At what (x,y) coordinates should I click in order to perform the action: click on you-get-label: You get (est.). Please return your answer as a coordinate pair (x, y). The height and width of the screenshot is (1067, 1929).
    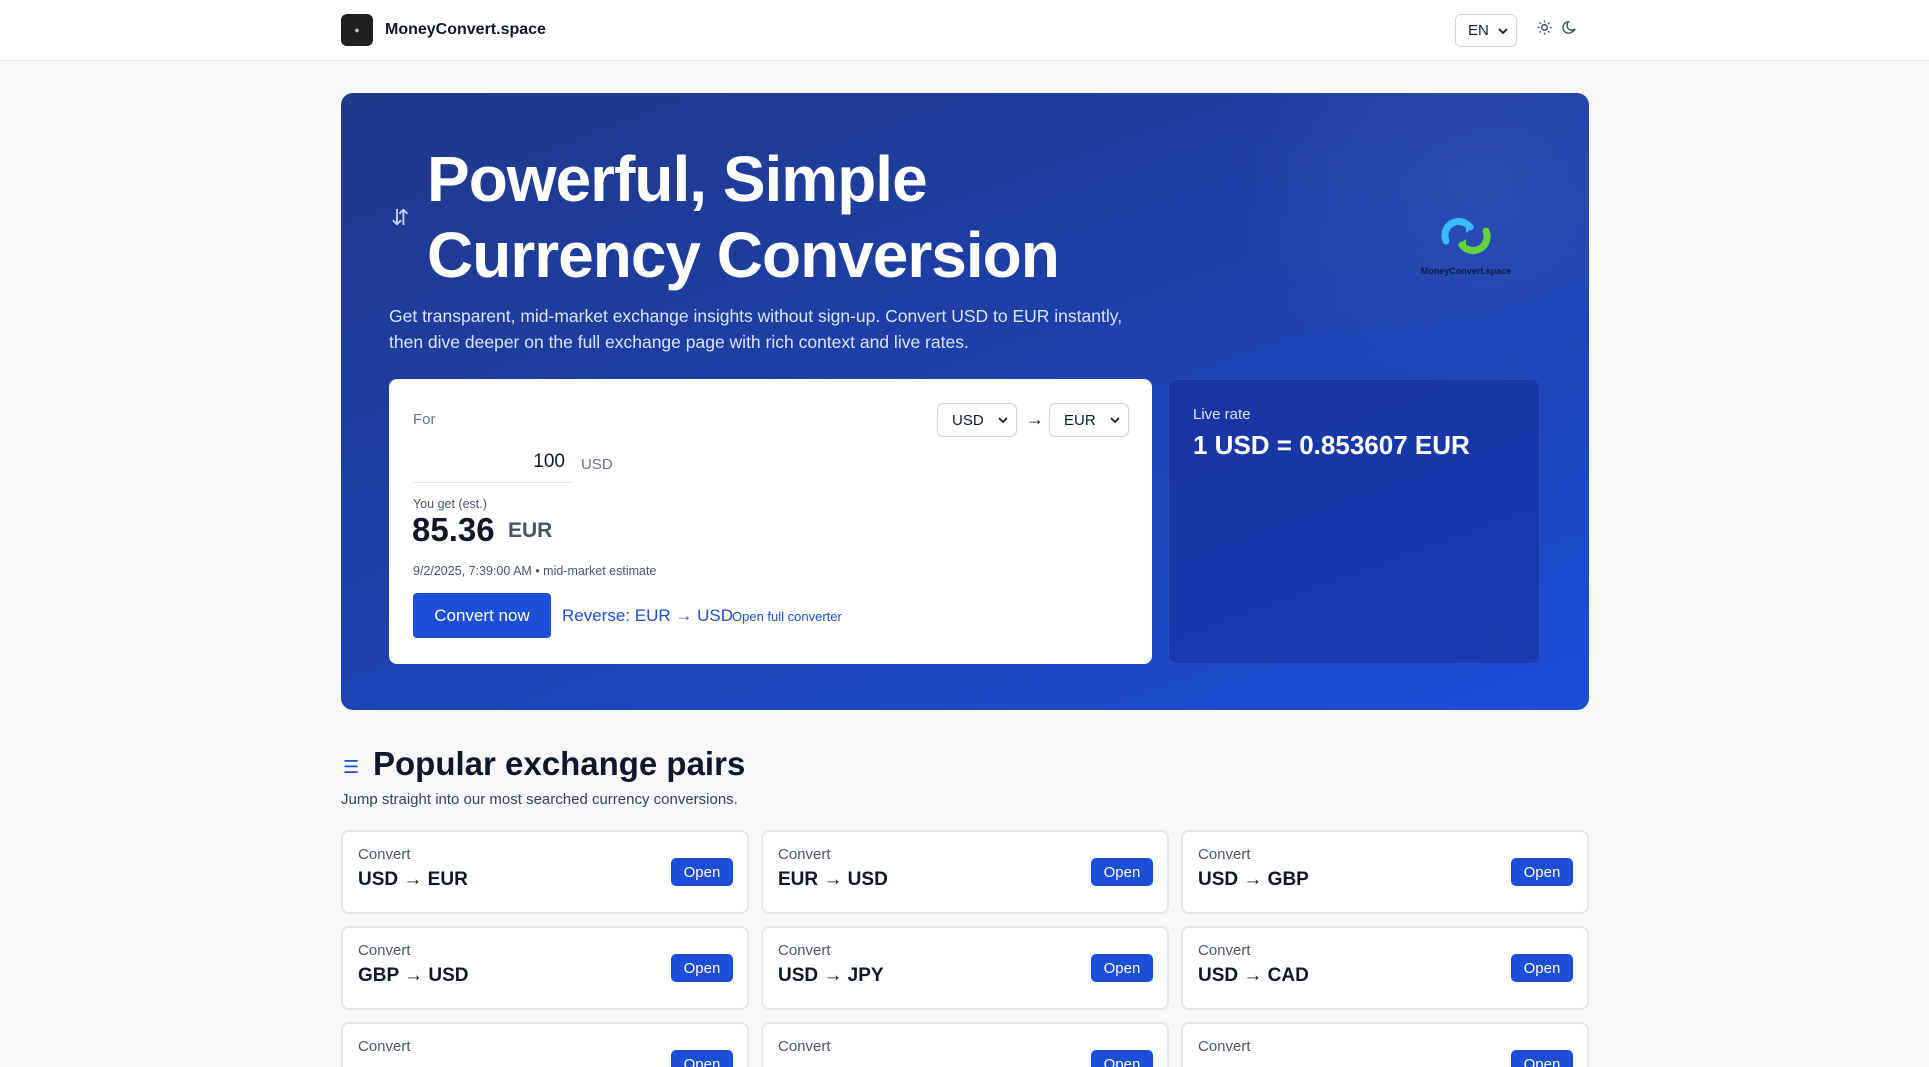
    Looking at the image, I should click on (450, 504).